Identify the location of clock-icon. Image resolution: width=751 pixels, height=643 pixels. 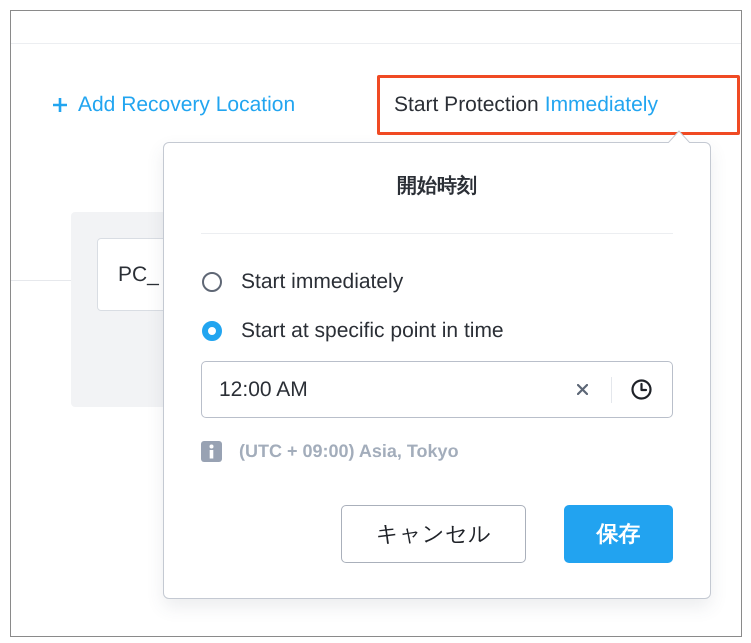
(641, 389).